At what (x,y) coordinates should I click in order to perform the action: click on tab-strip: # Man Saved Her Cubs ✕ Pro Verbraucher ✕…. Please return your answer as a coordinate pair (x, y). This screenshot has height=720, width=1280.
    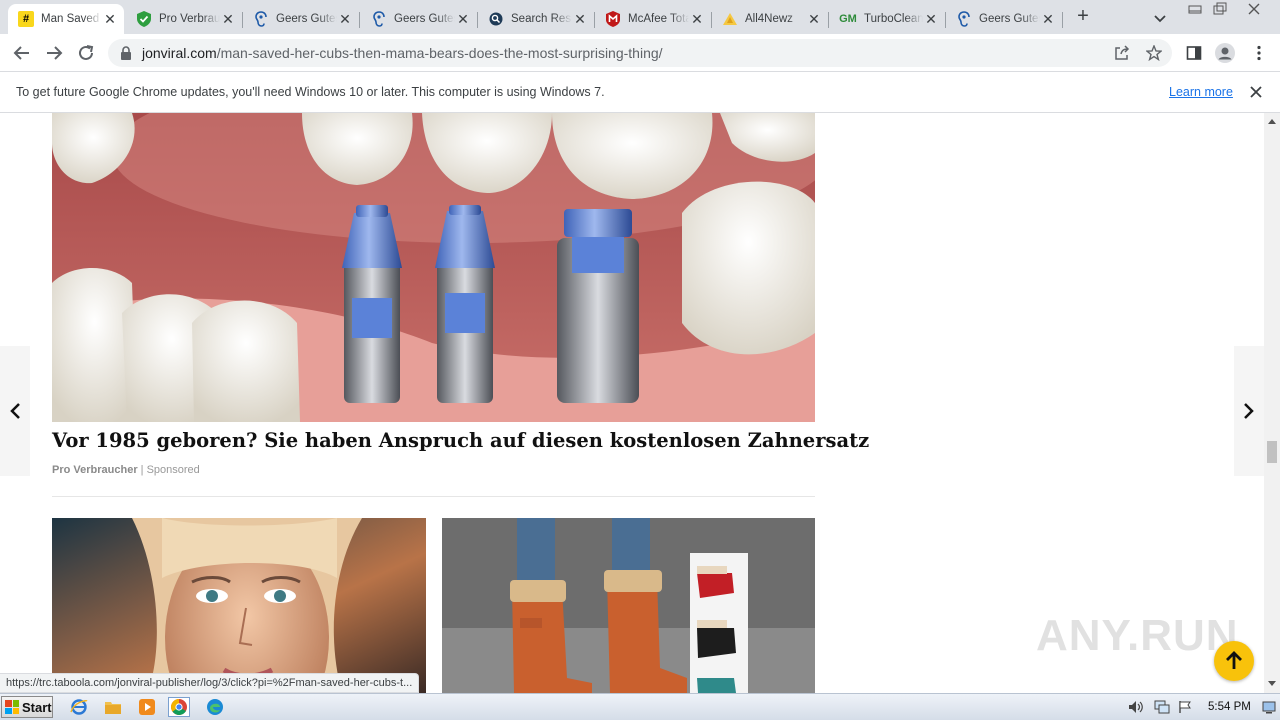
    Looking at the image, I should click on (640, 17).